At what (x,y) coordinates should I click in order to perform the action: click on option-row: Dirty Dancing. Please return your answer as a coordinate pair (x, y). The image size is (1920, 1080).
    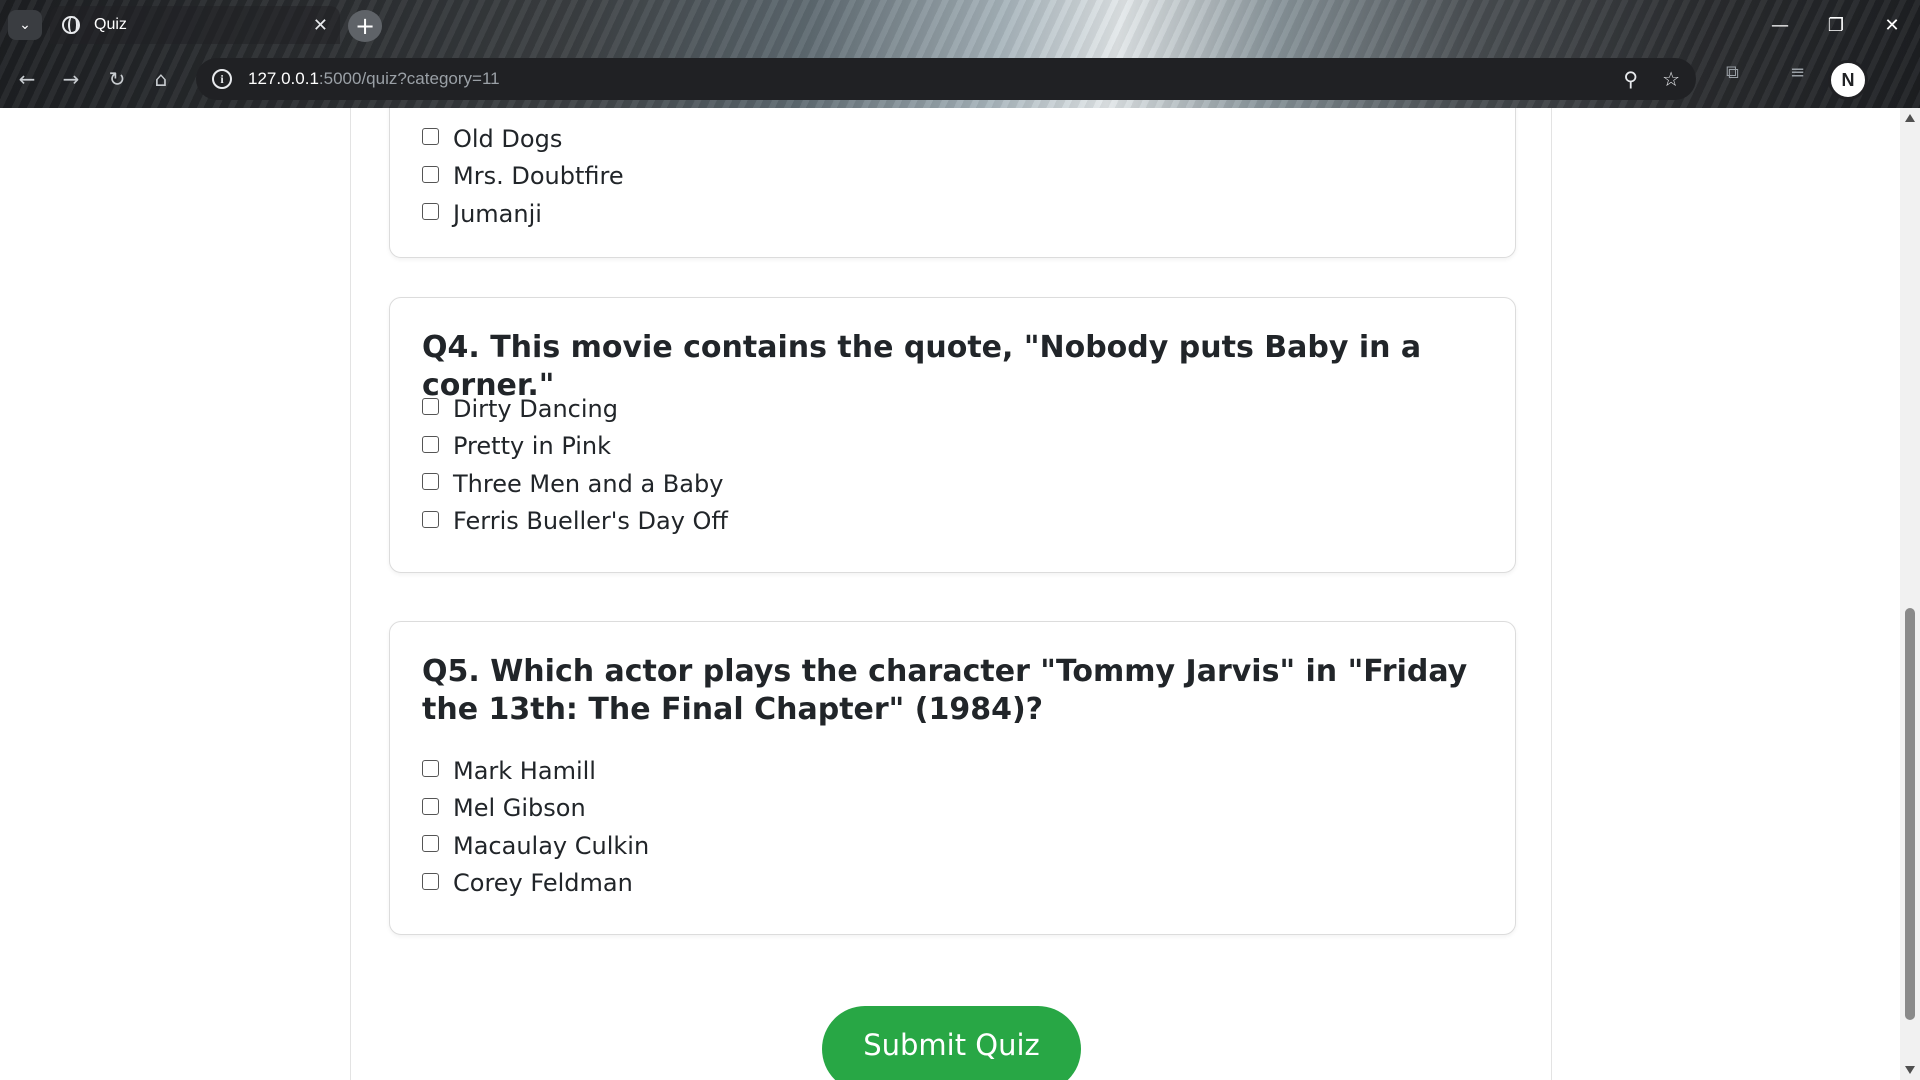
    Looking at the image, I should click on (575, 409).